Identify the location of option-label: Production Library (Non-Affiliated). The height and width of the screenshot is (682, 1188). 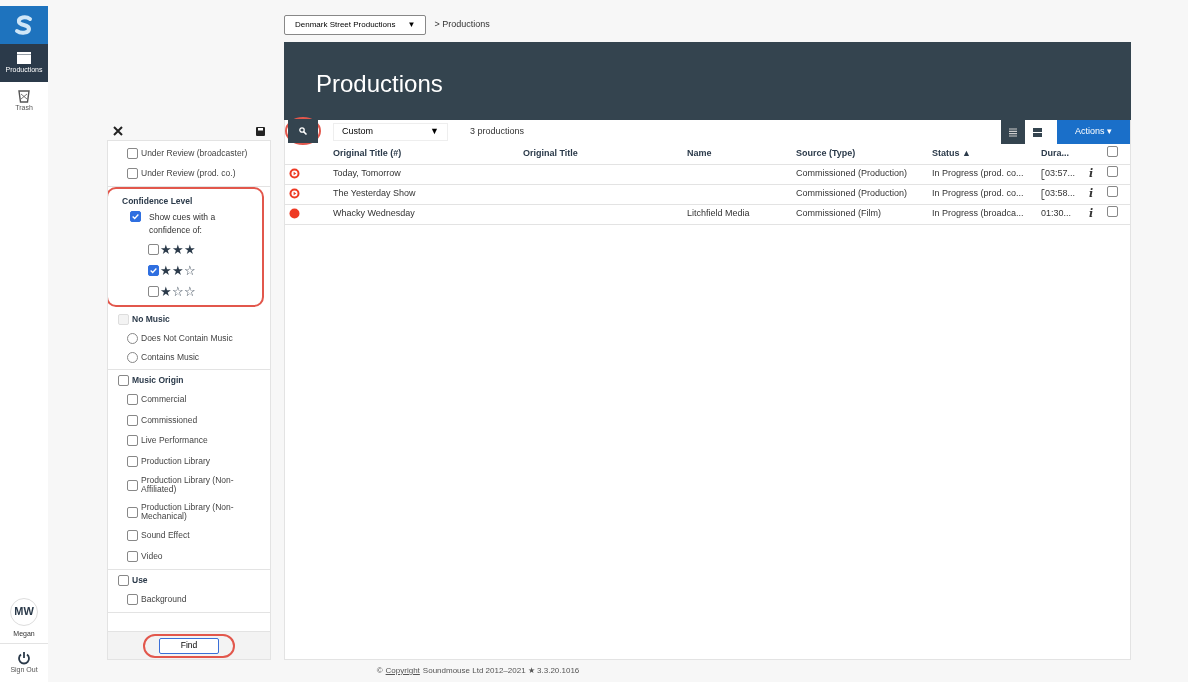
(188, 485).